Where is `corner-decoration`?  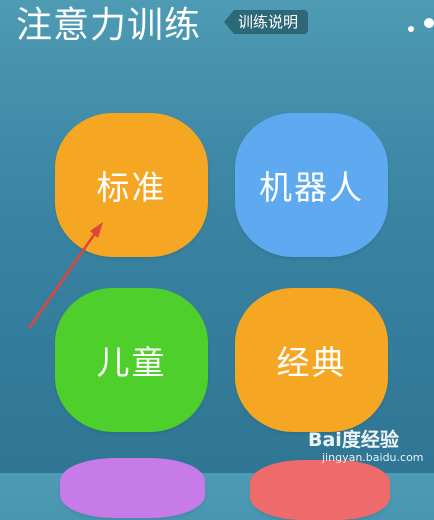
corner-decoration is located at coordinates (421, 25).